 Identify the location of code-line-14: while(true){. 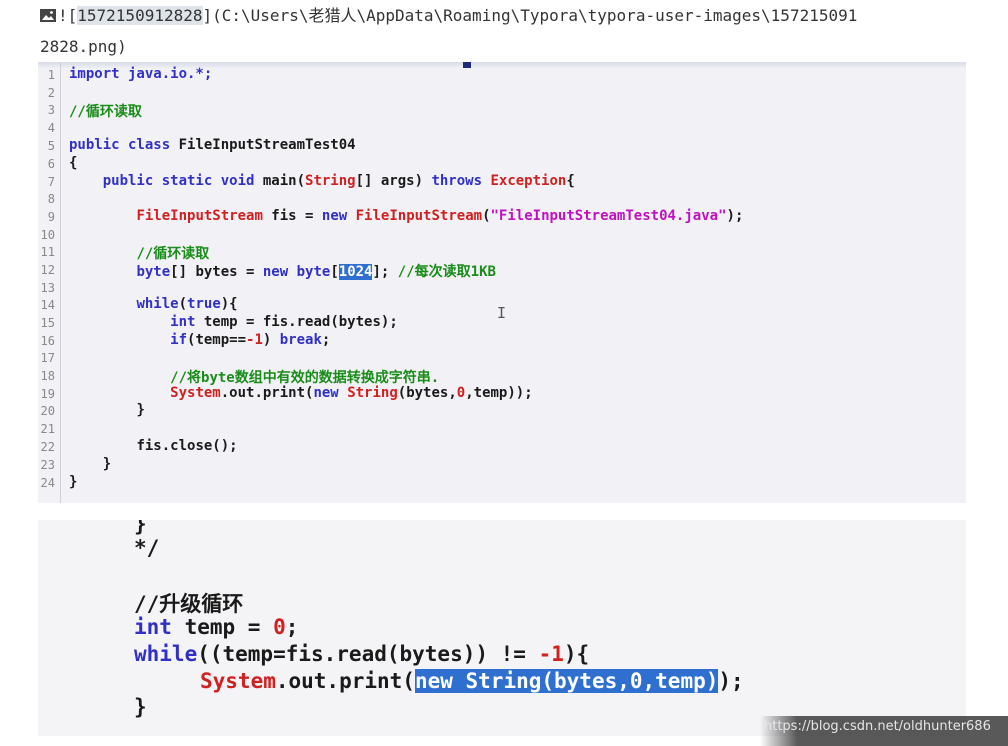
(187, 304).